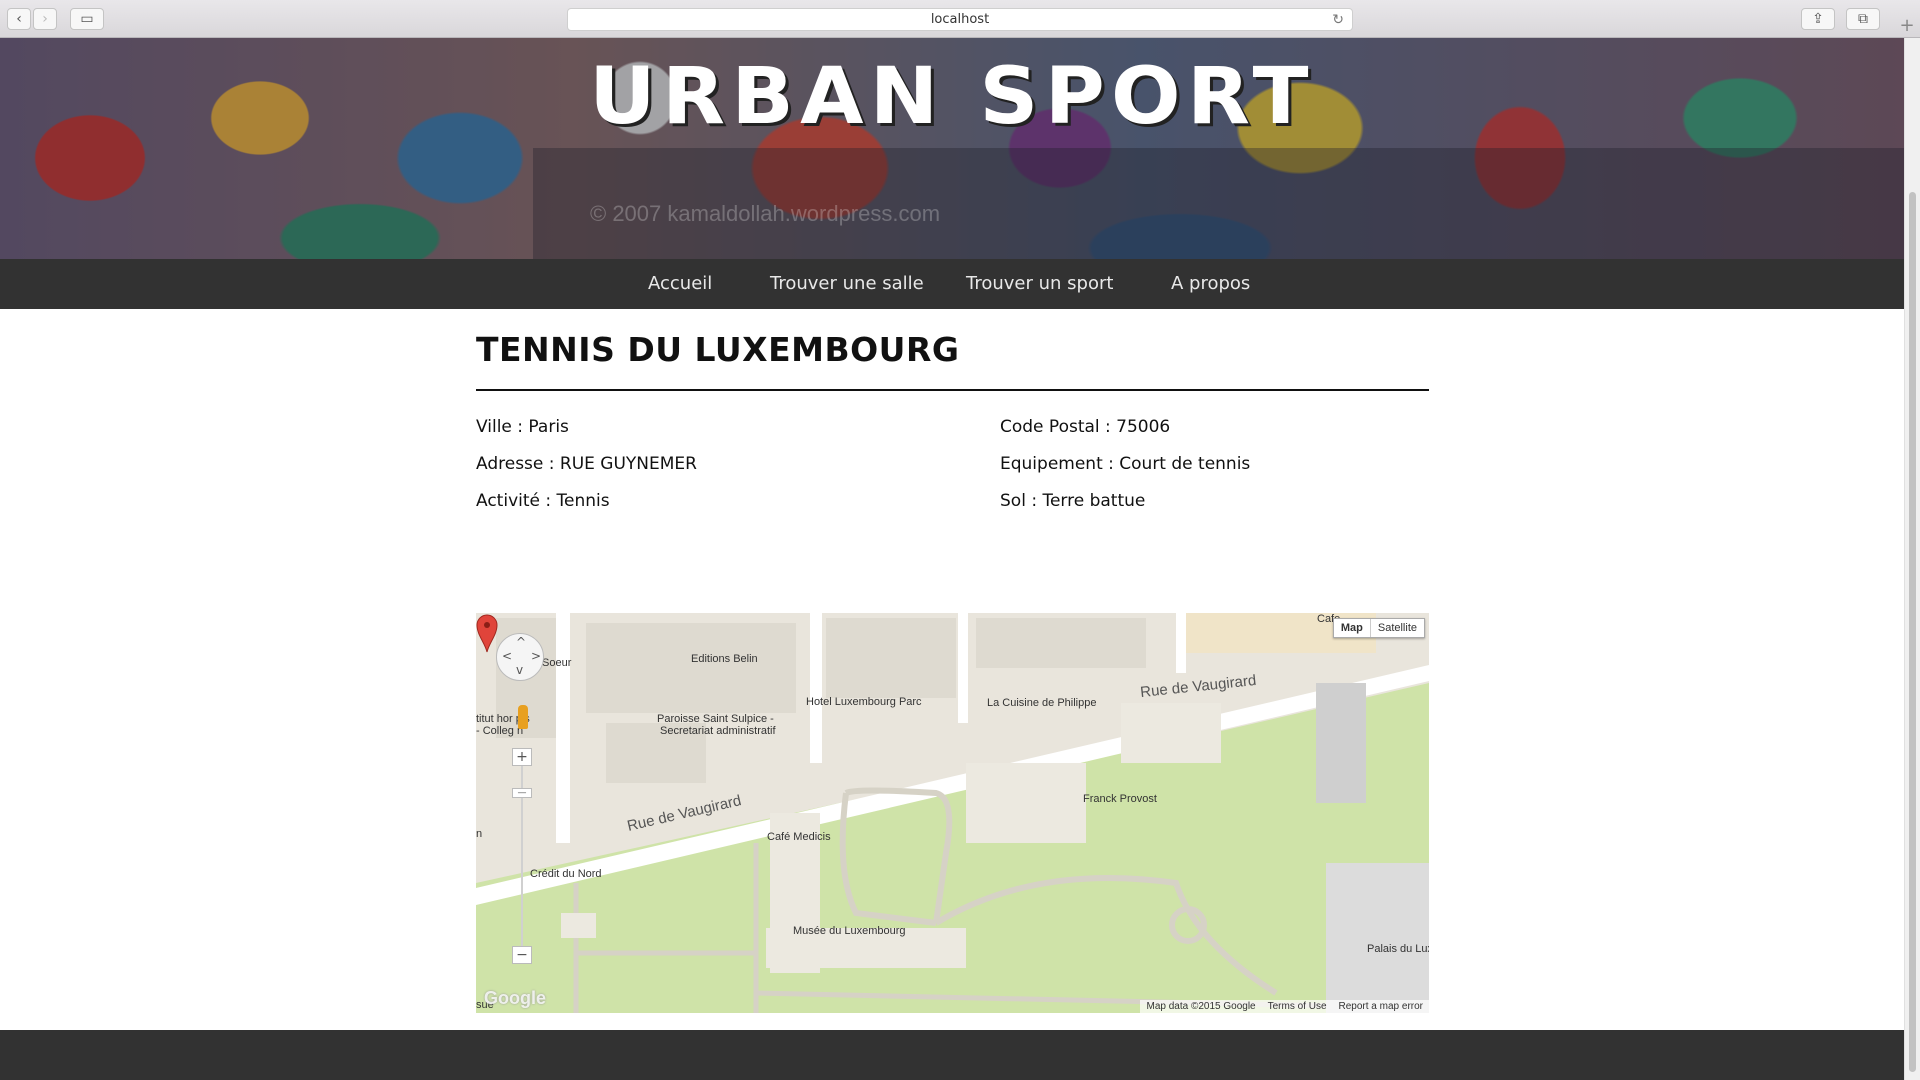 Image resolution: width=1920 pixels, height=1080 pixels. Describe the element at coordinates (799, 837) in the screenshot. I see `place-cafe-medicis: Café Medicis` at that location.